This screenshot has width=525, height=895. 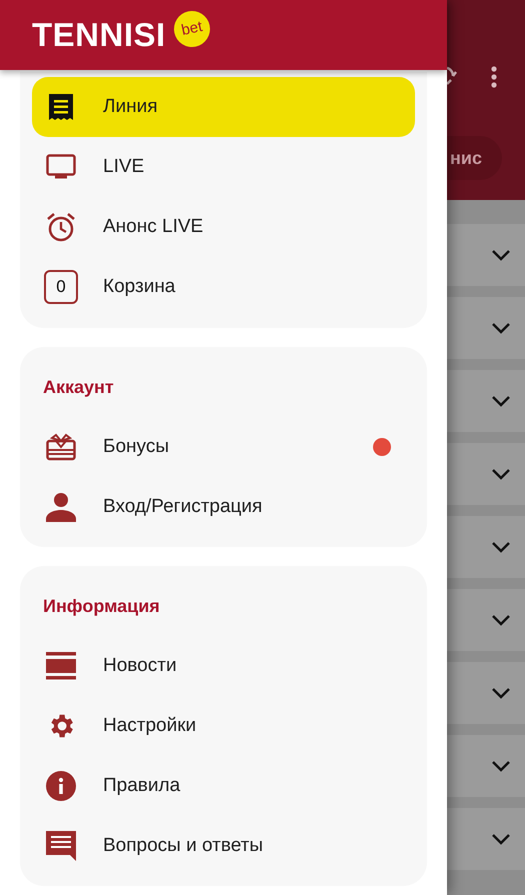 I want to click on menu-item: Бонусы, so click(x=223, y=447).